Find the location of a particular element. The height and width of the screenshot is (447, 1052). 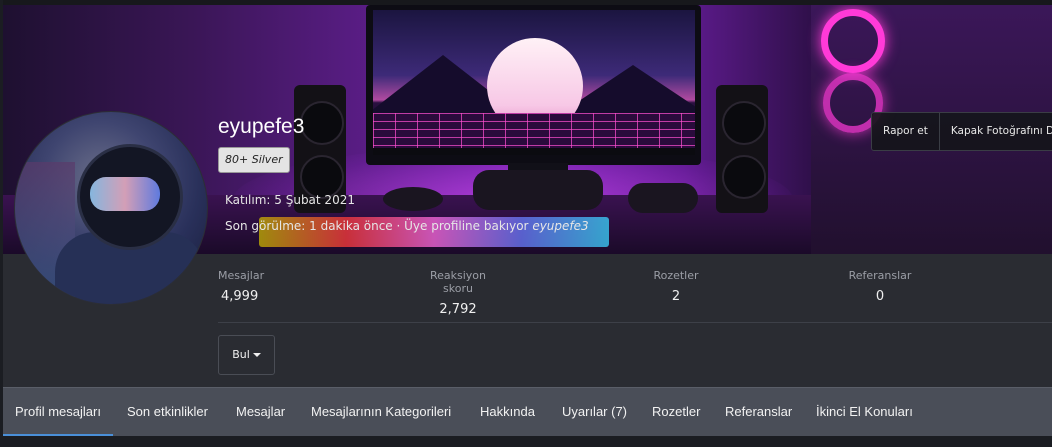

tab-profile-posts: Profil mesajları is located at coordinates (58, 412).